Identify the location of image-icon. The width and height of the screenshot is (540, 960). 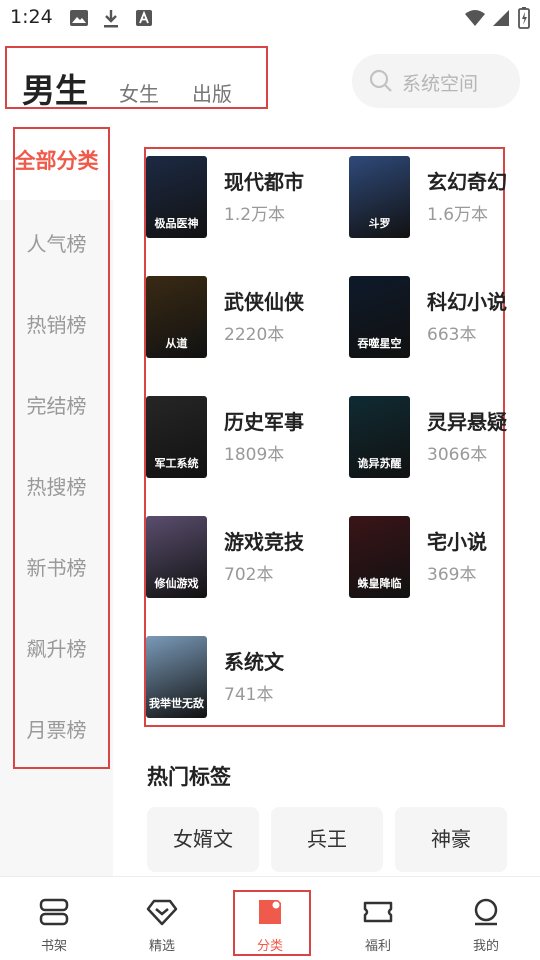
(79, 18).